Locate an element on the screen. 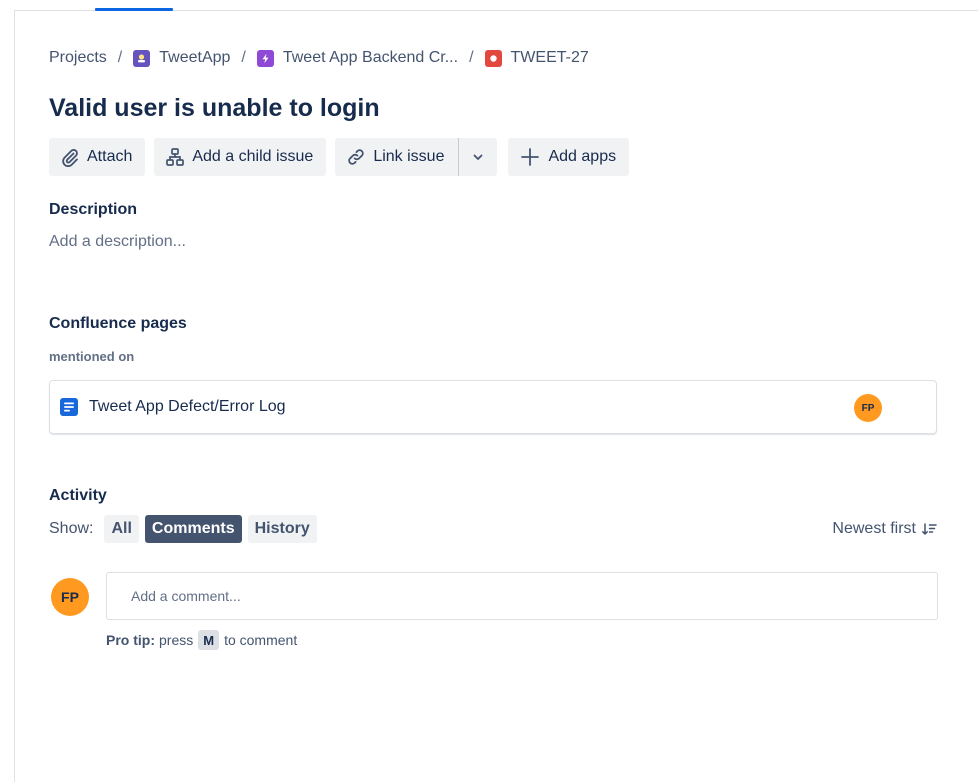 This screenshot has height=782, width=978. link-icon is located at coordinates (356, 157).